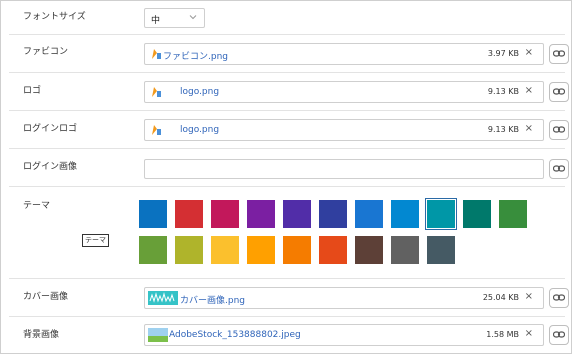 This screenshot has height=354, width=572. What do you see at coordinates (195, 55) in the screenshot?
I see `favicon-file-name: ファビコン.png` at bounding box center [195, 55].